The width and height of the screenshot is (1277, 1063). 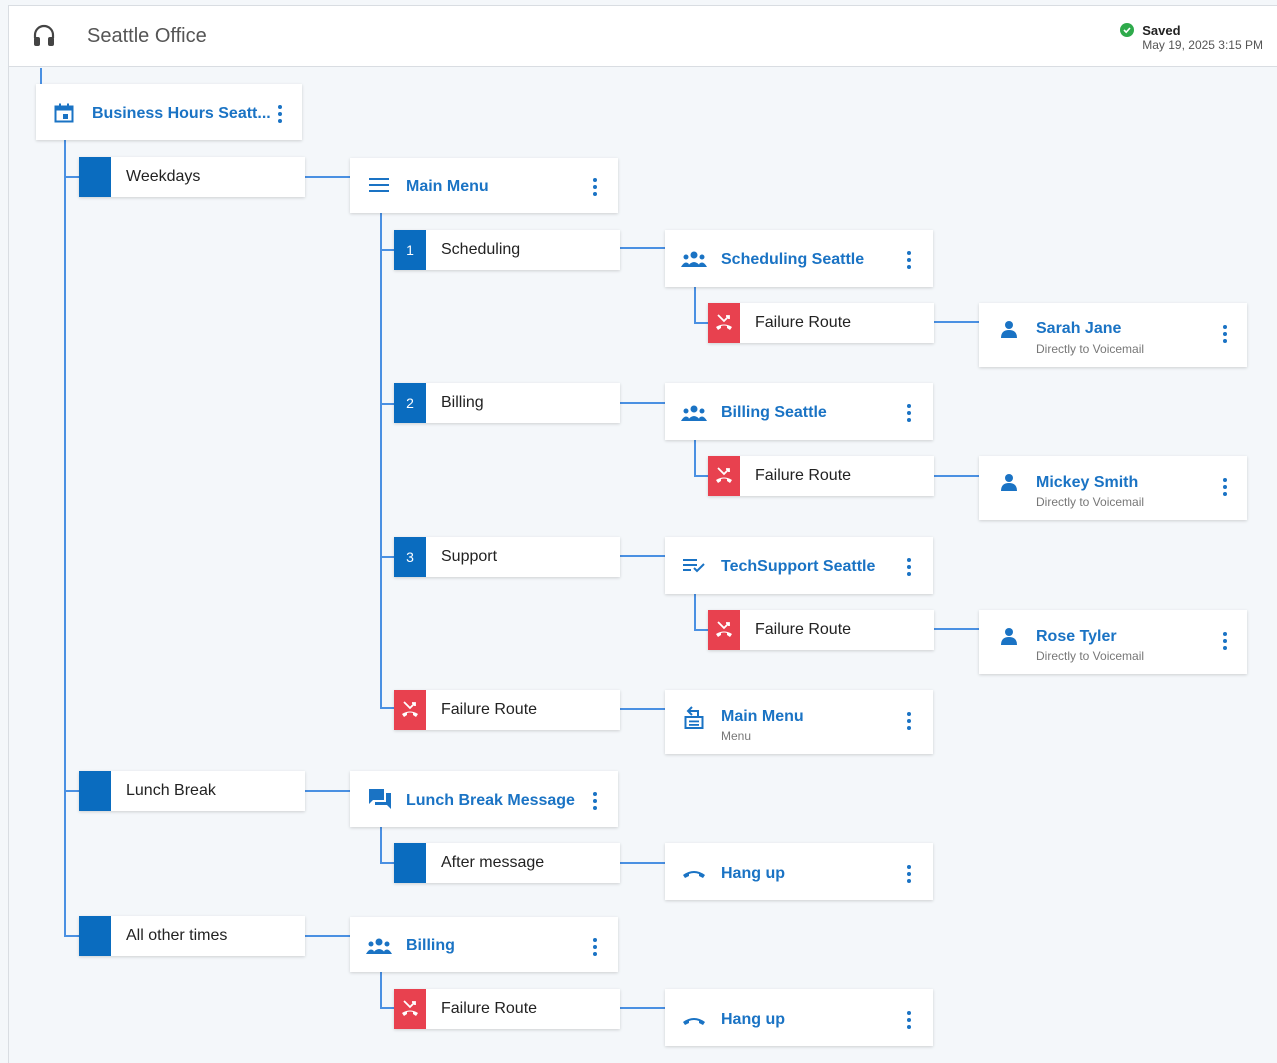 I want to click on route-label: Billing, so click(x=462, y=402).